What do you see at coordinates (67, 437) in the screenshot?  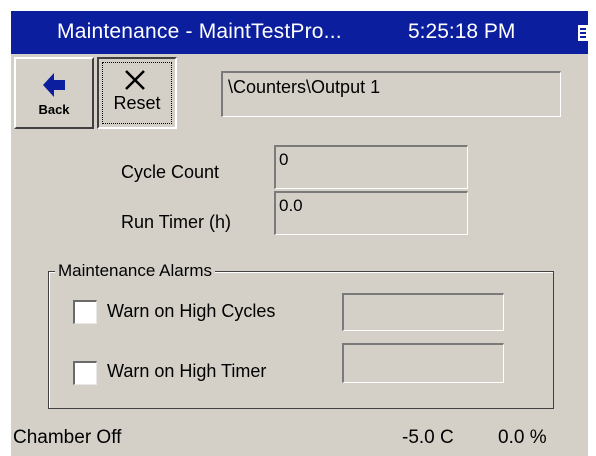 I see `chamber-status: Chamber Off` at bounding box center [67, 437].